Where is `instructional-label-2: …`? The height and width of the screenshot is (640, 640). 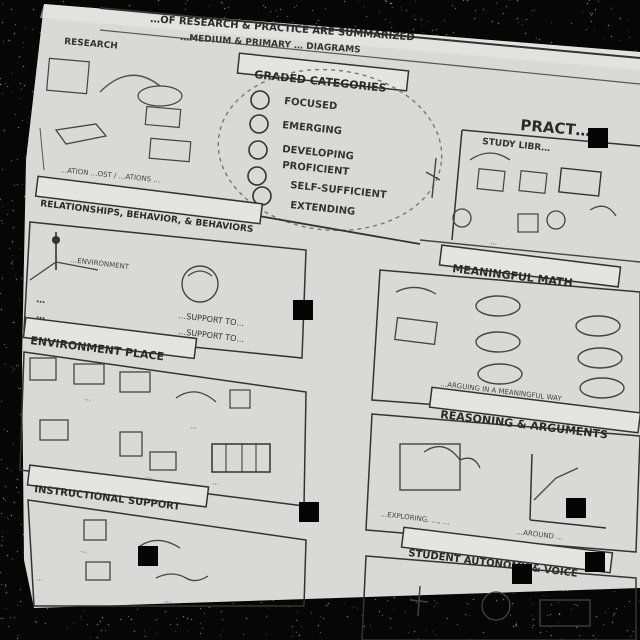 instructional-label-2: … is located at coordinates (168, 600).